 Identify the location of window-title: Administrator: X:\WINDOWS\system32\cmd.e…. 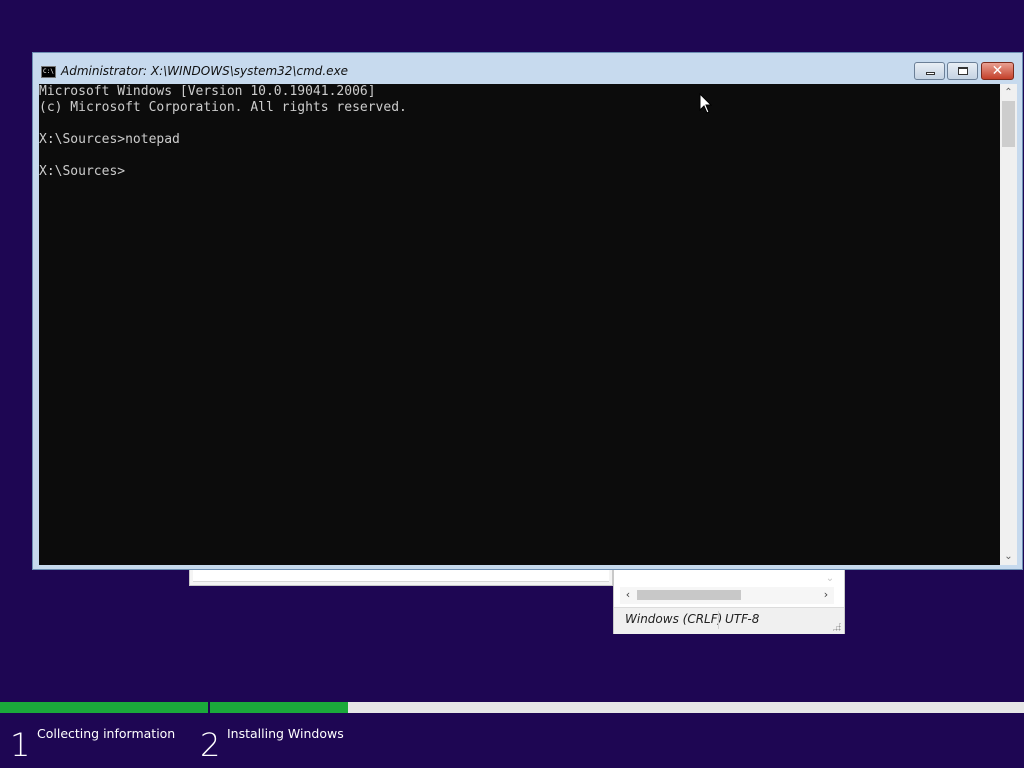
(205, 71).